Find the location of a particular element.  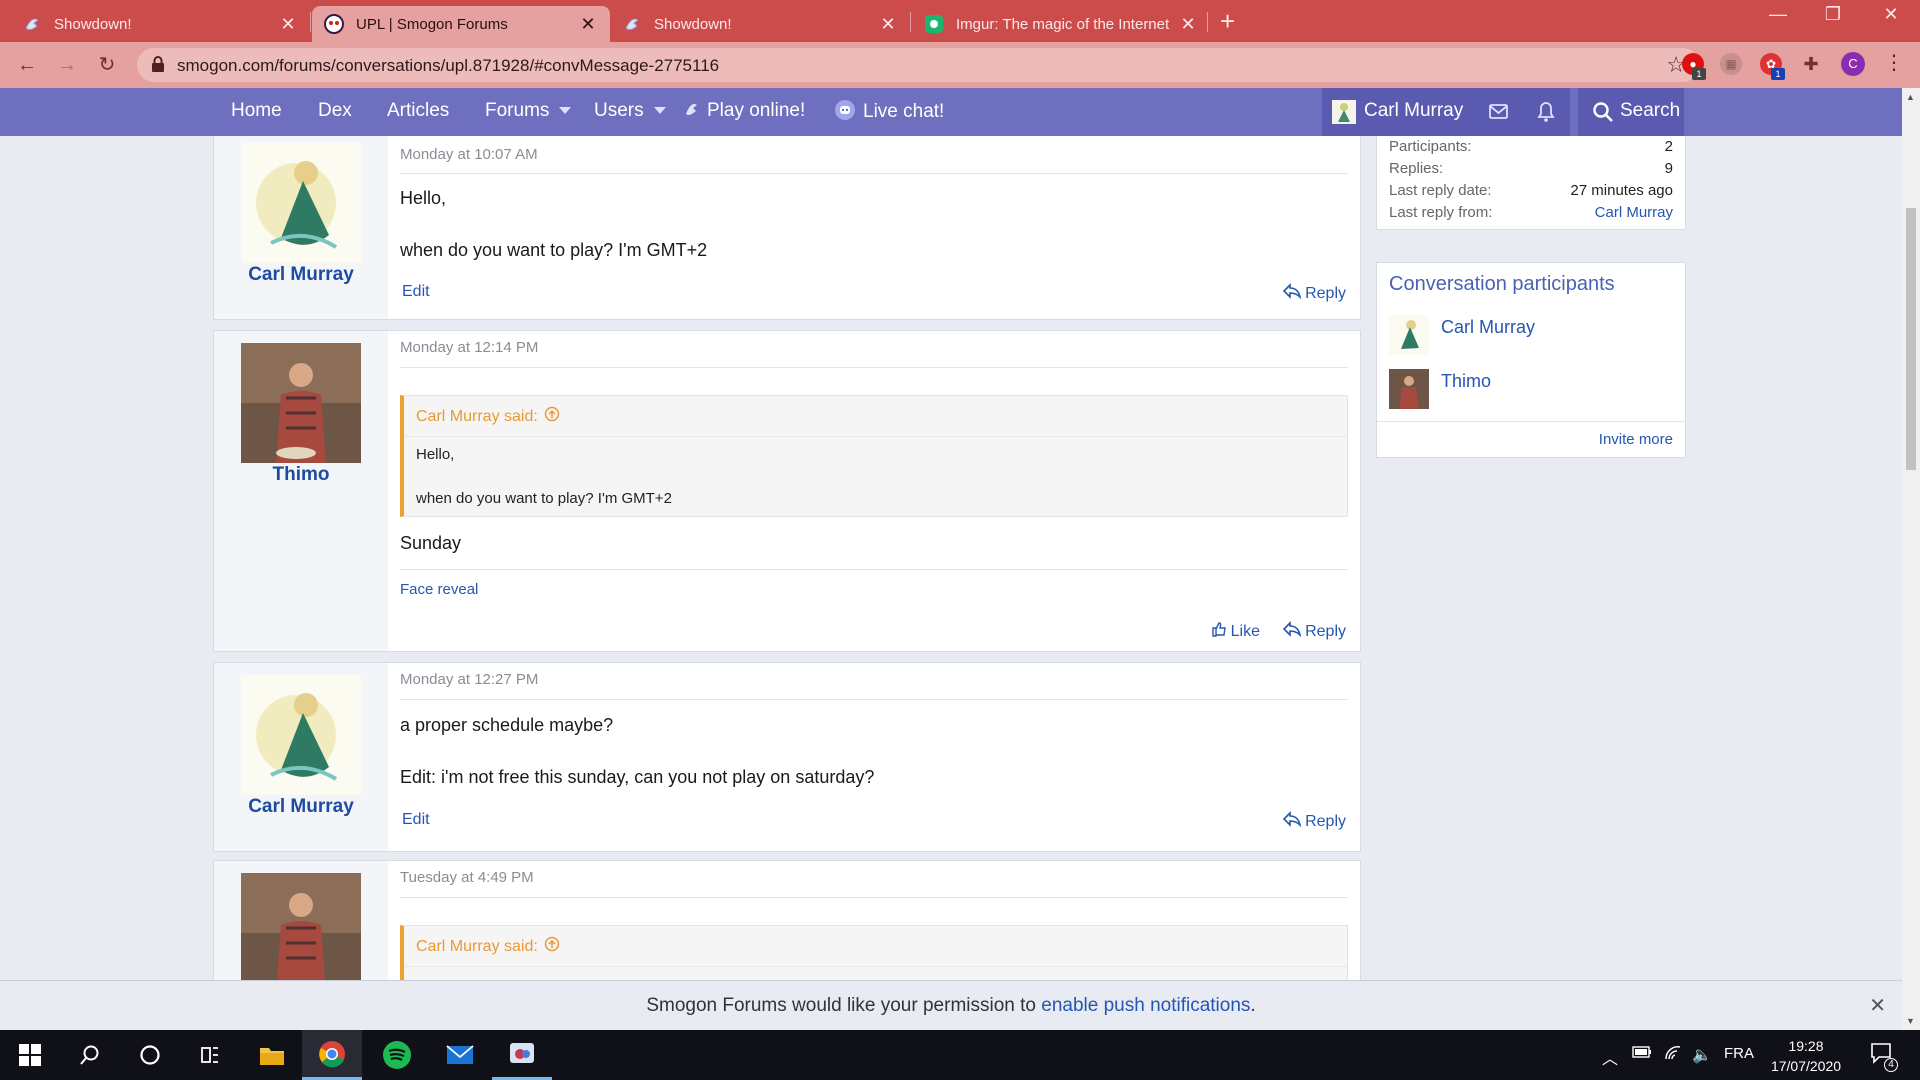

clock: 19:28 17/07/2020 is located at coordinates (1806, 1056).